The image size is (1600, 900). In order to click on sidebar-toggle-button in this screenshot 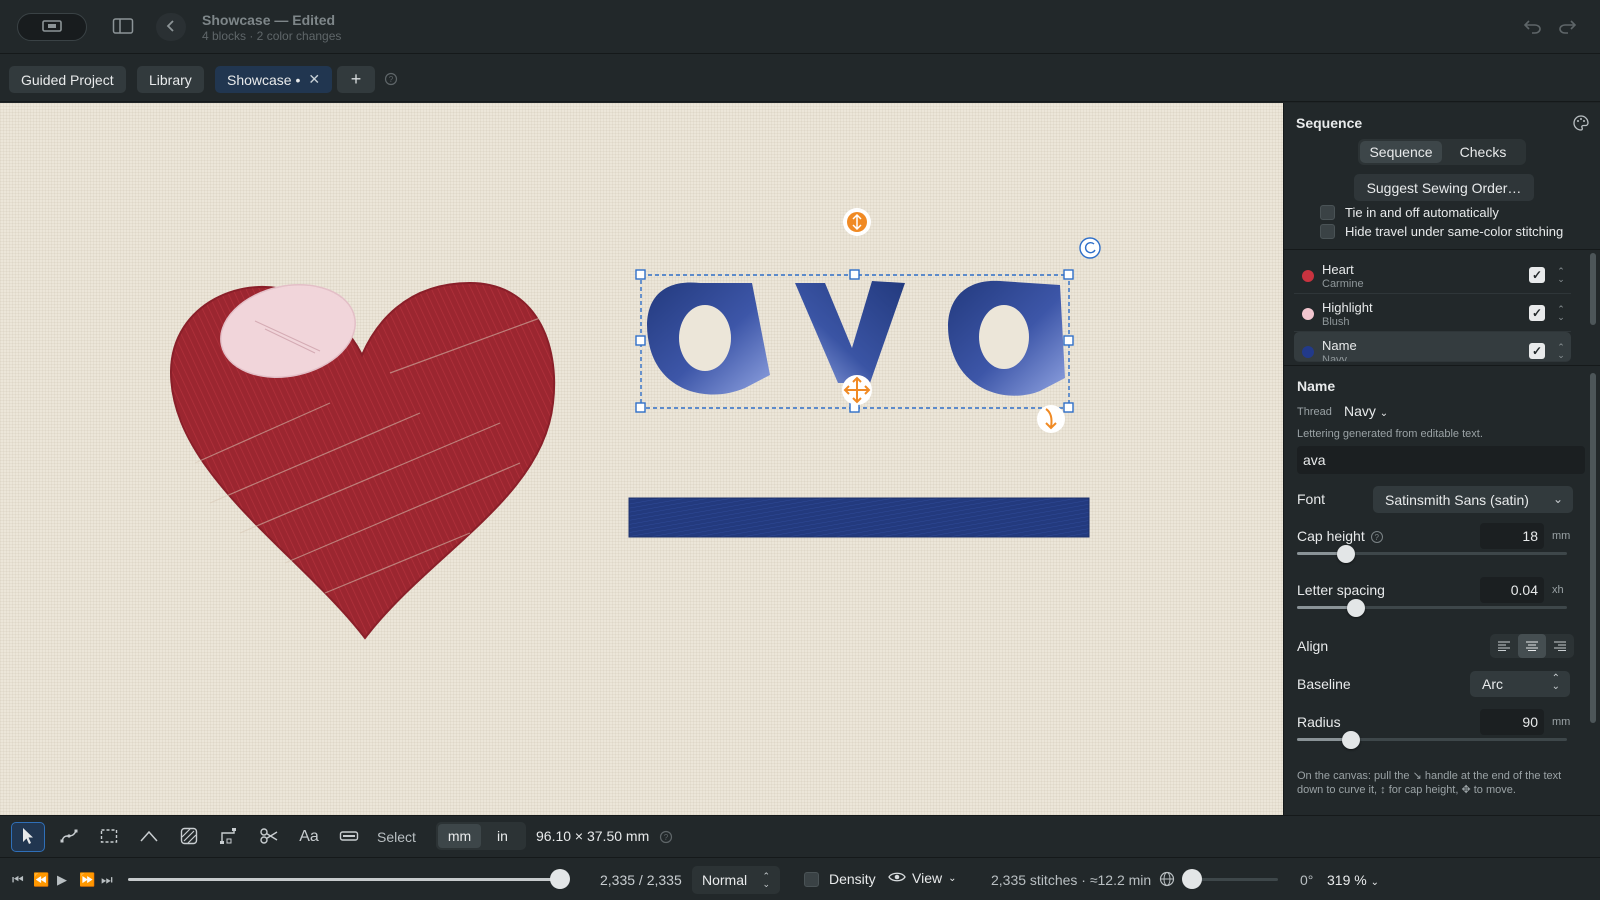, I will do `click(123, 27)`.